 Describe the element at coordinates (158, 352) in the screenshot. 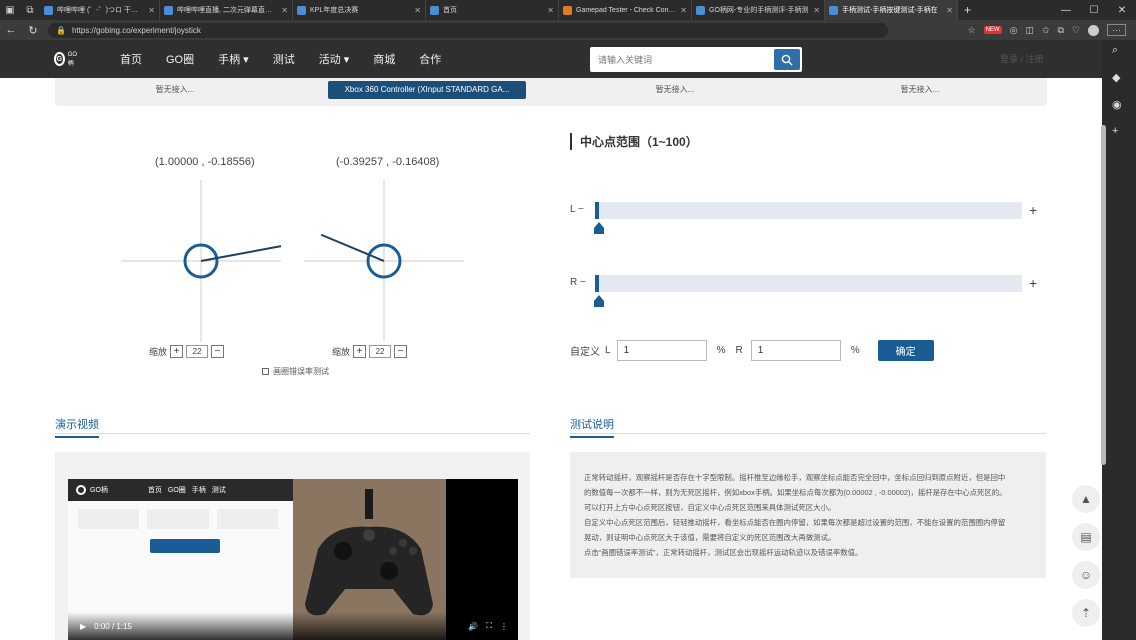

I see `zoom-label: 缩放` at that location.